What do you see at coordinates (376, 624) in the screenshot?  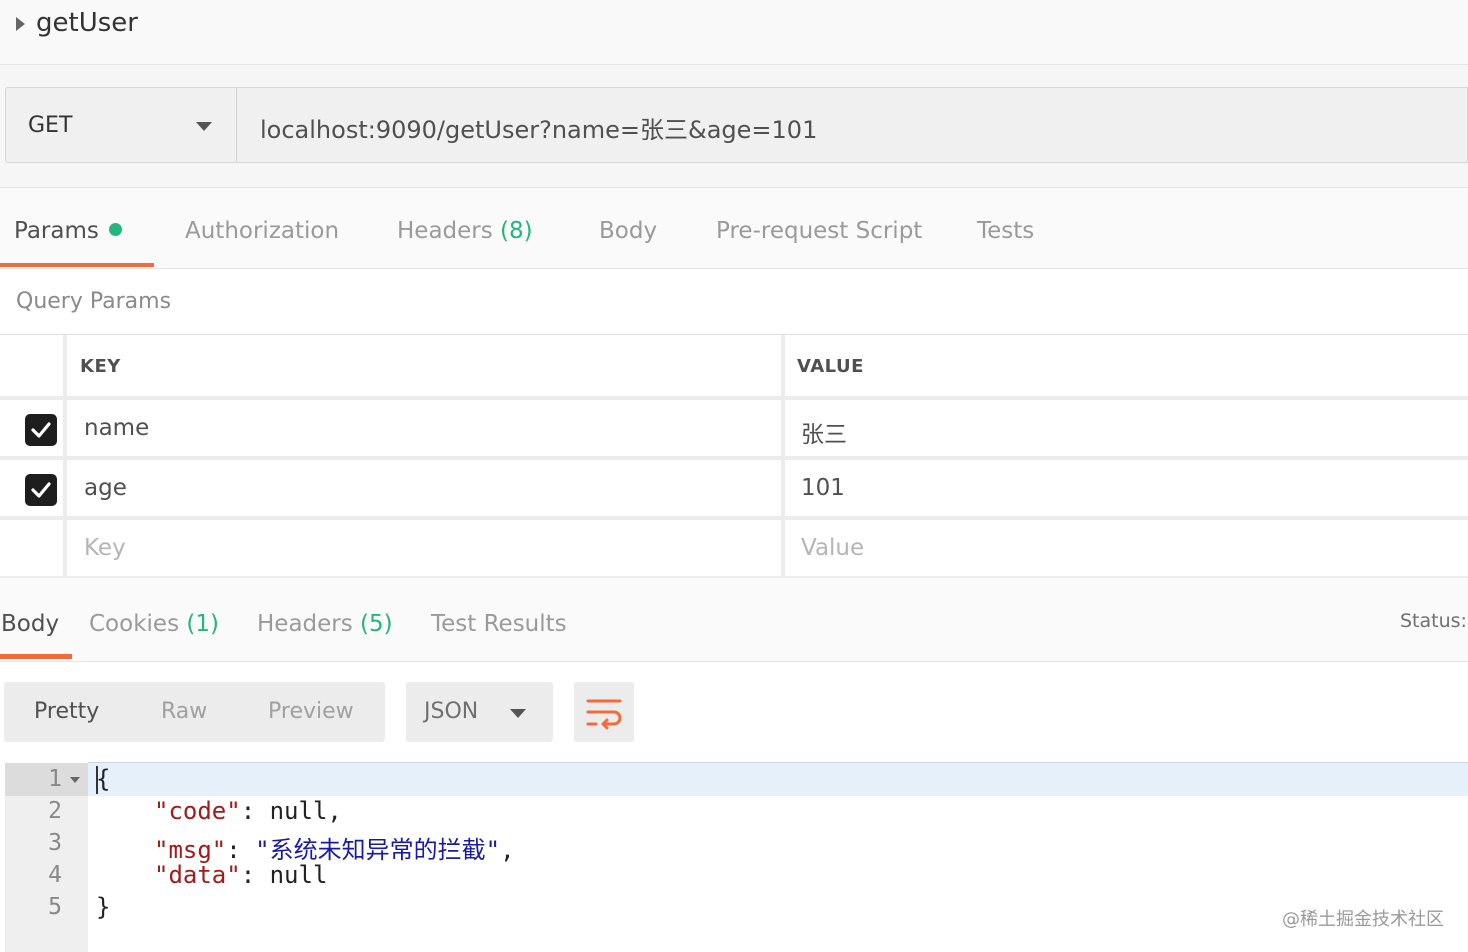 I see `response-headers-count: (5)` at bounding box center [376, 624].